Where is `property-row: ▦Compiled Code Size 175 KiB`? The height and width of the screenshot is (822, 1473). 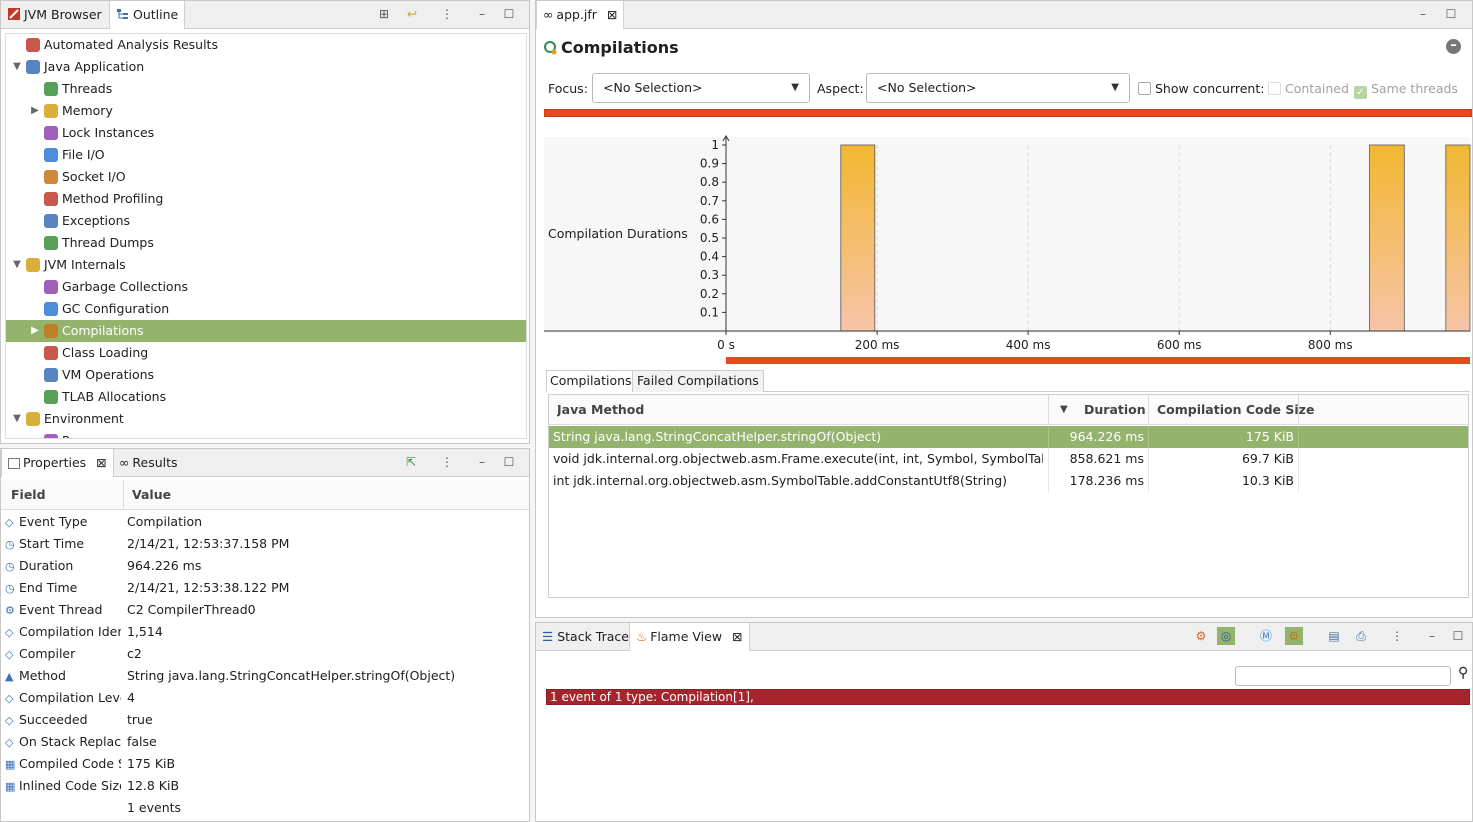
property-row: ▦Compiled Code Size 175 KiB is located at coordinates (264, 764).